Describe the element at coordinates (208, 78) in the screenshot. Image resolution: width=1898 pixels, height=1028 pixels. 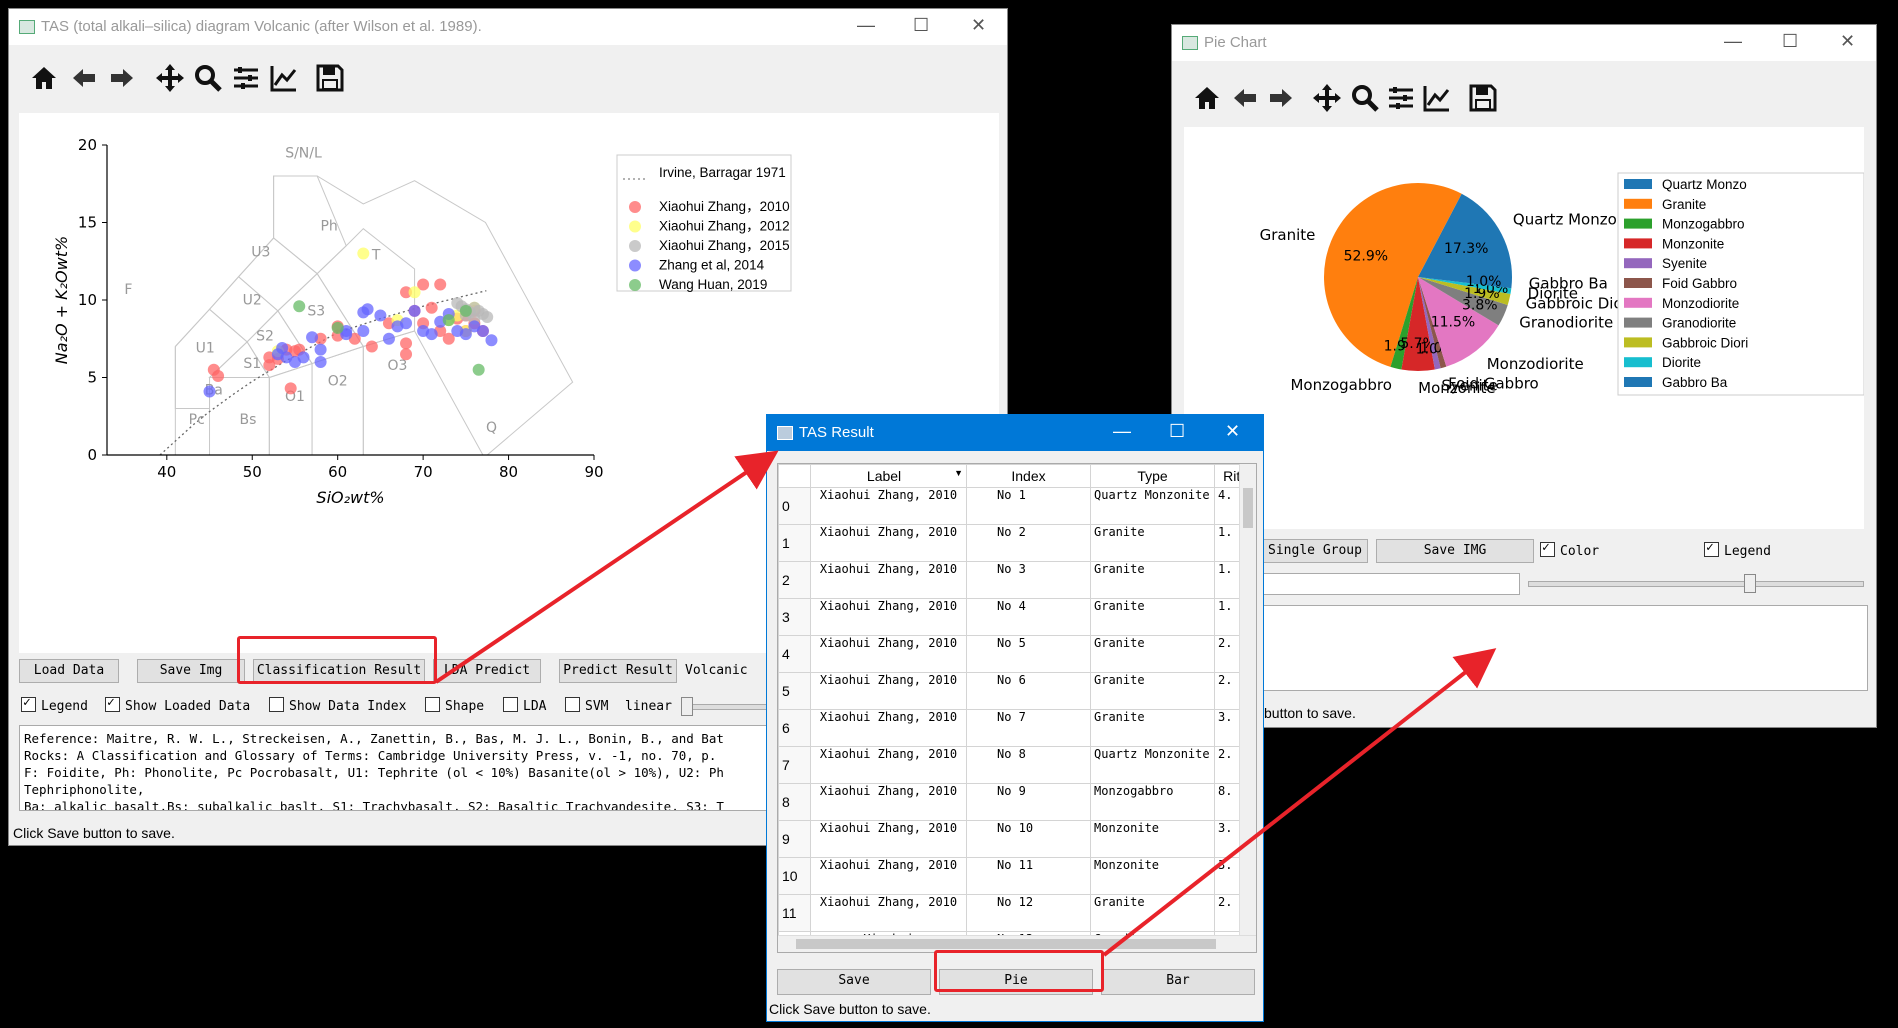
I see `zoom-icon` at that location.